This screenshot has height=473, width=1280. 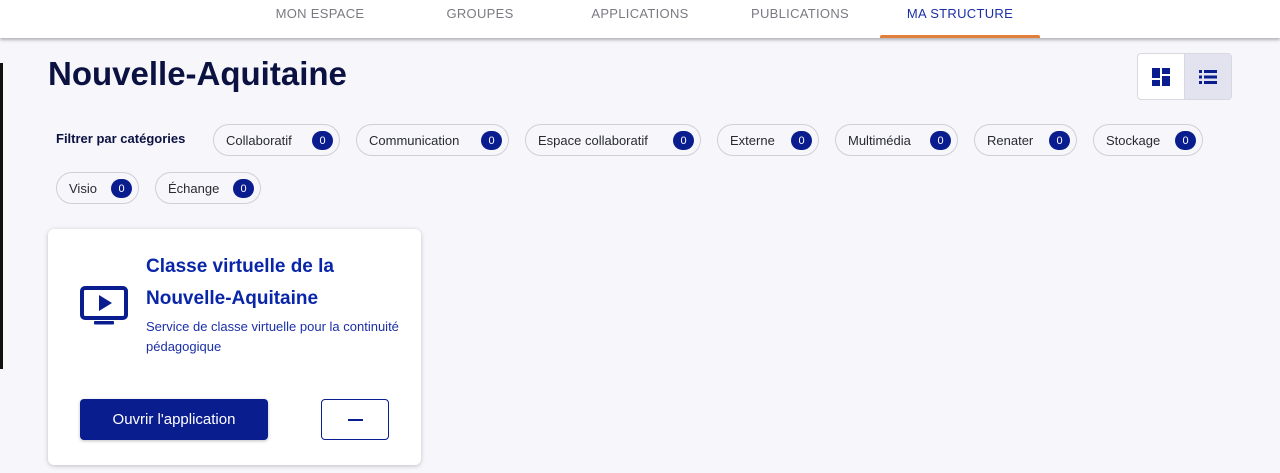 What do you see at coordinates (1010, 140) in the screenshot?
I see `chip-label: Renater` at bounding box center [1010, 140].